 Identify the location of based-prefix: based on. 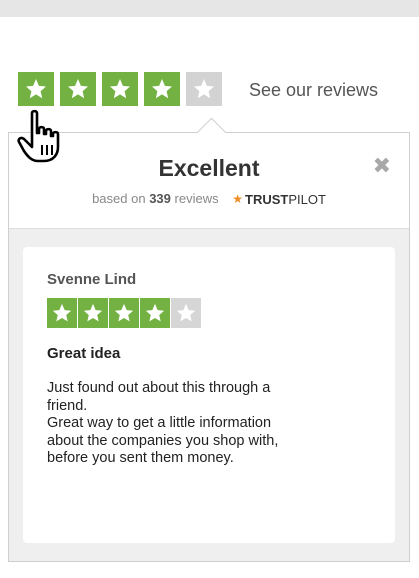
(119, 198).